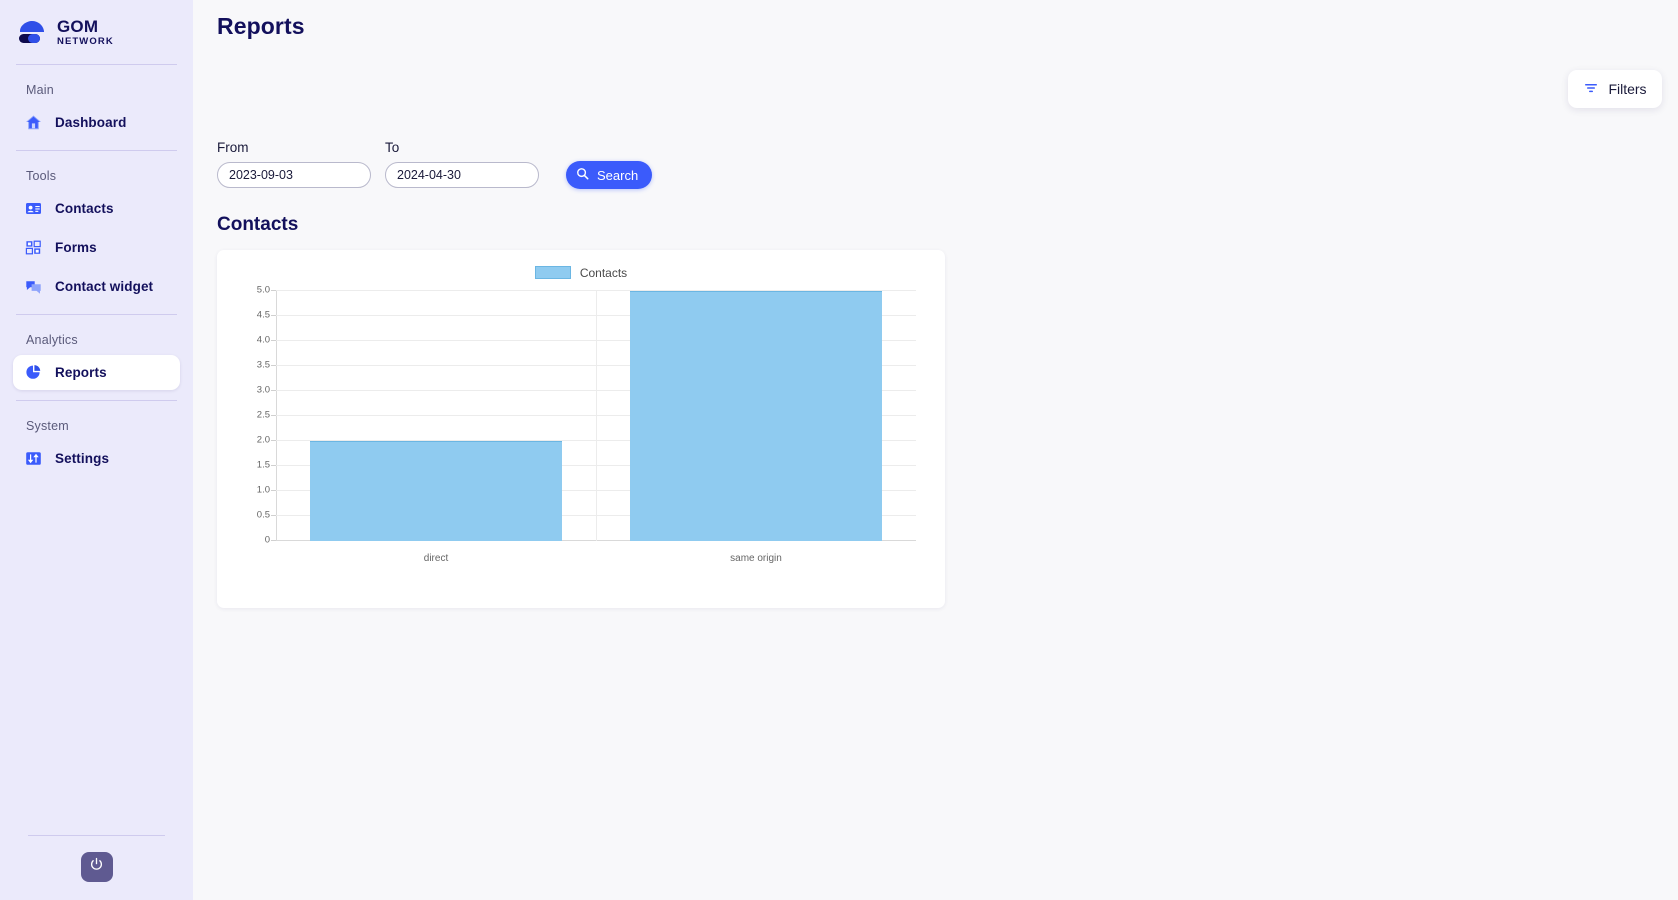  I want to click on logout-power-button, so click(96, 867).